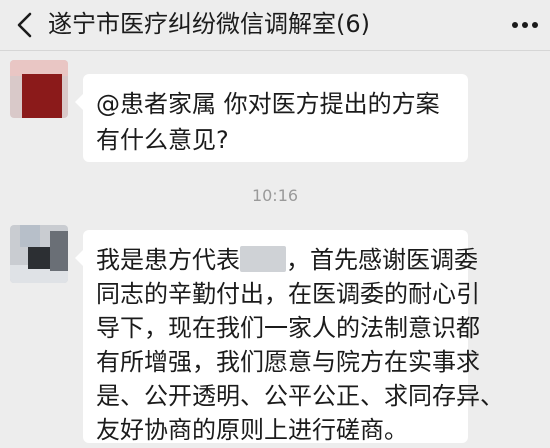 The image size is (550, 448). I want to click on more-options-icon, so click(525, 25).